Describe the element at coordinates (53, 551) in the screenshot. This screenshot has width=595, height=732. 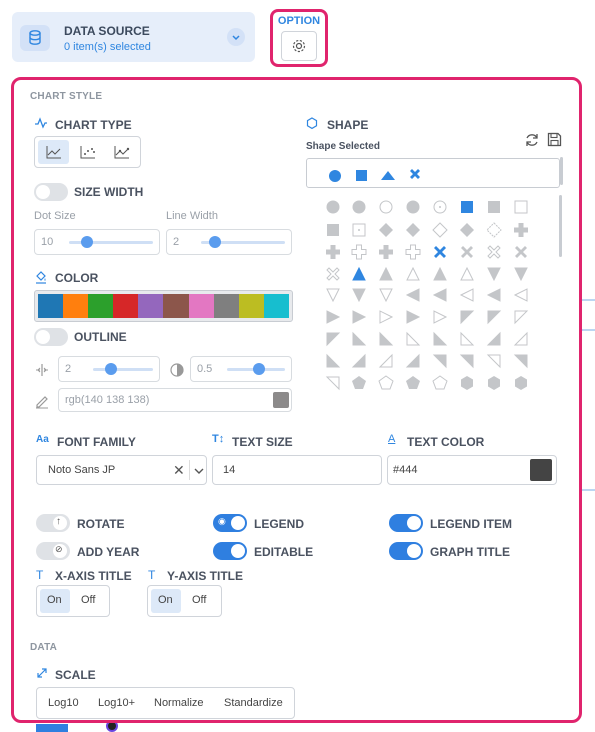
I see `add-year-toggle: ⊘` at that location.